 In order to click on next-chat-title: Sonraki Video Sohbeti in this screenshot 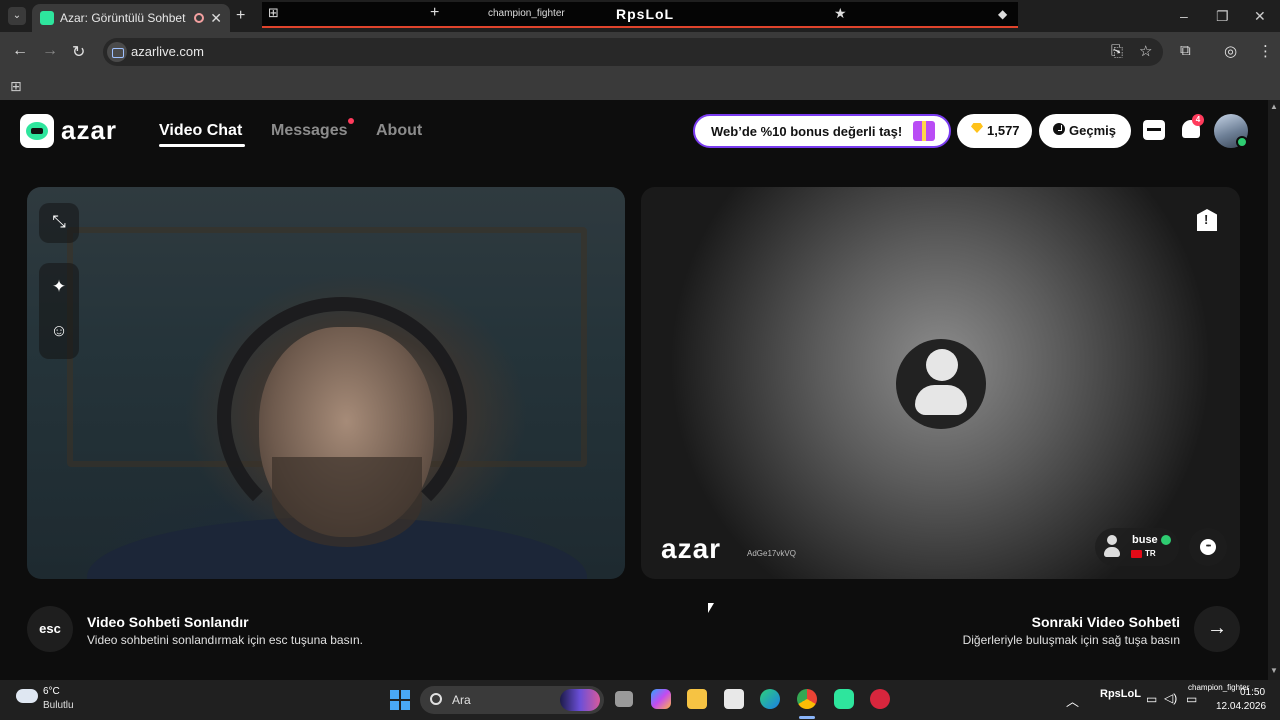, I will do `click(1105, 622)`.